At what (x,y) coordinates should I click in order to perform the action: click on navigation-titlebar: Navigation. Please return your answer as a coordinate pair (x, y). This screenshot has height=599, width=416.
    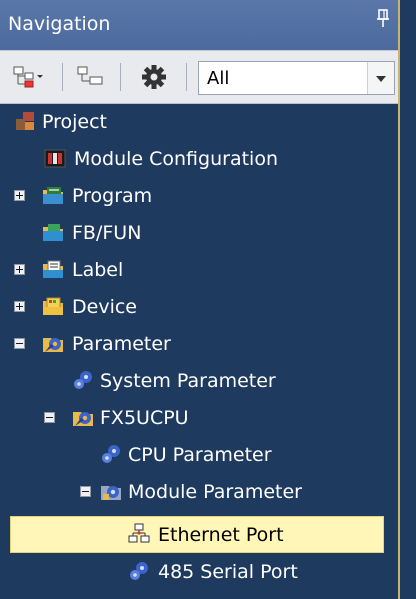
    Looking at the image, I should click on (199, 25).